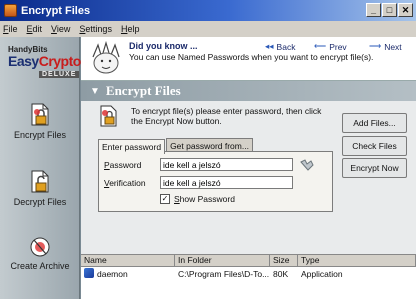  Describe the element at coordinates (125, 182) in the screenshot. I see `verification-label: Verification` at that location.